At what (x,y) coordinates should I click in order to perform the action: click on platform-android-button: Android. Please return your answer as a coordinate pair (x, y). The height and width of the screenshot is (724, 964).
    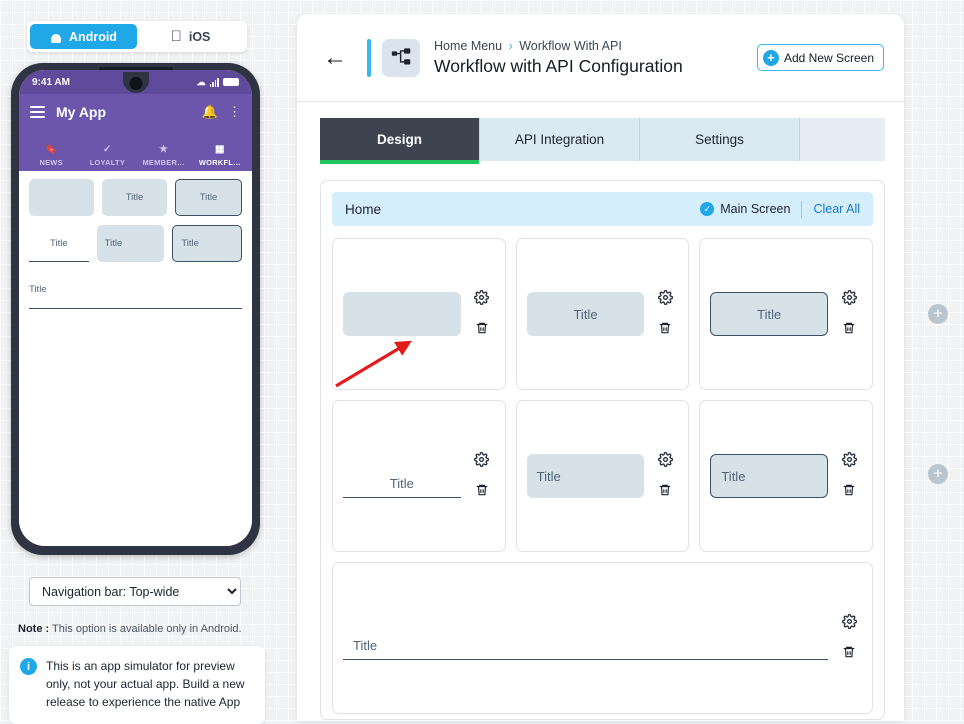
    Looking at the image, I should click on (83, 36).